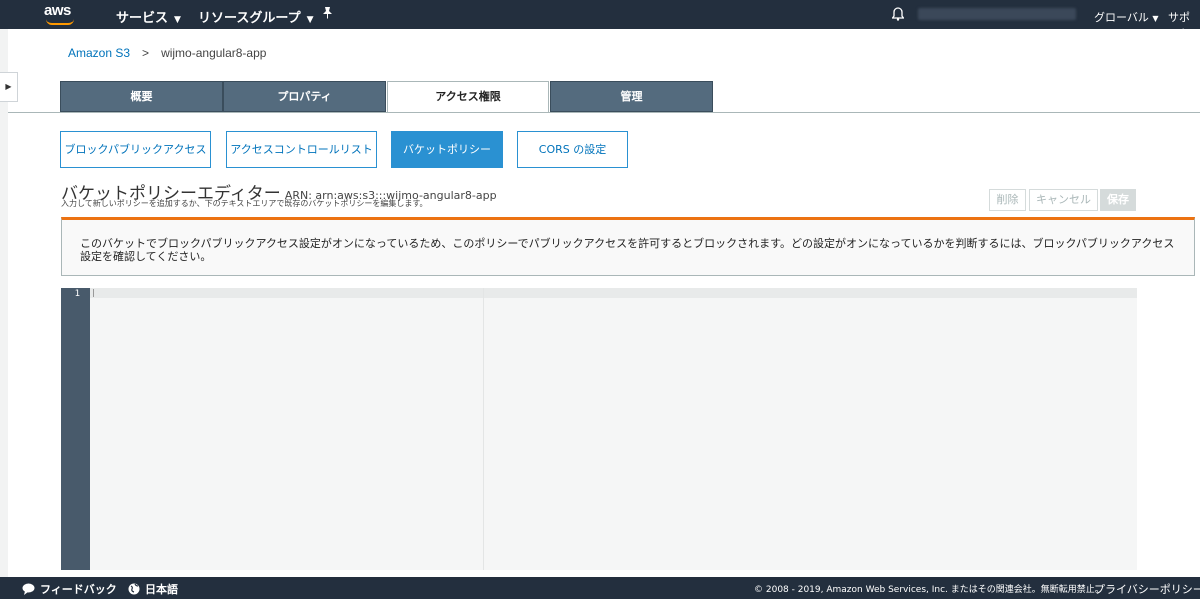 The image size is (1200, 599). What do you see at coordinates (1118, 200) in the screenshot?
I see `save-button: 保存` at bounding box center [1118, 200].